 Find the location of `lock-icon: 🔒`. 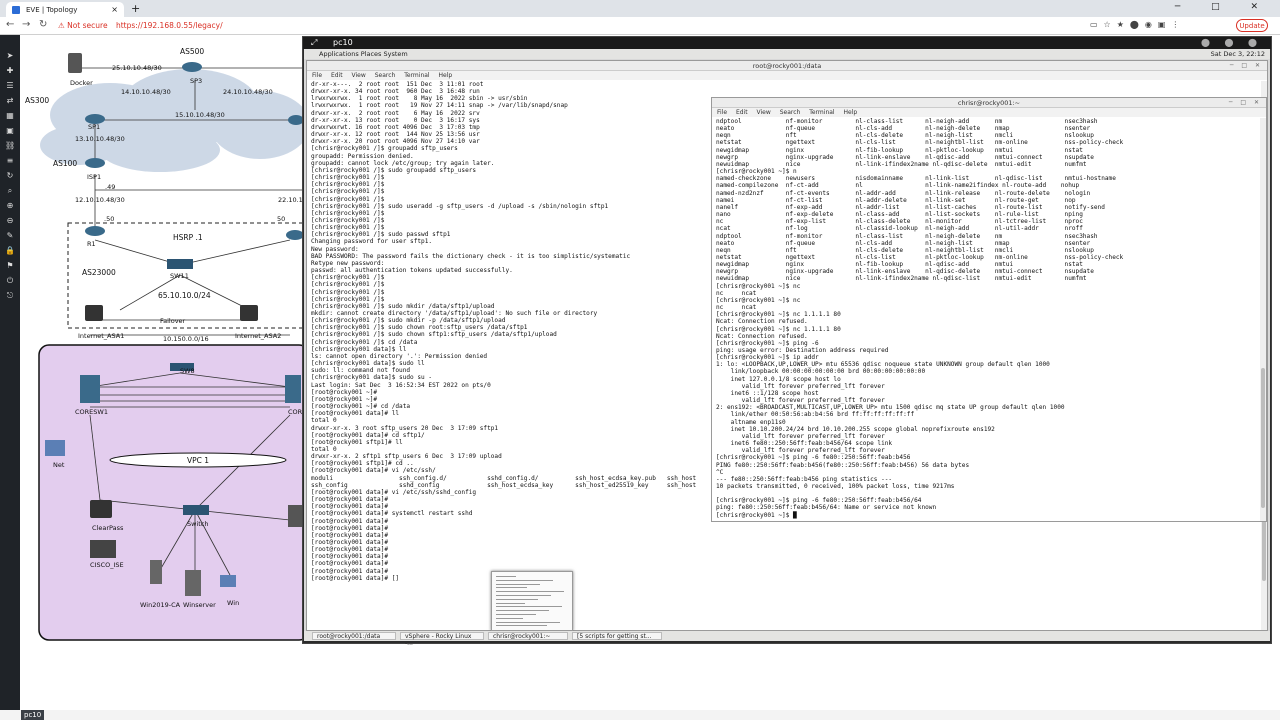

lock-icon: 🔒 is located at coordinates (10, 250).